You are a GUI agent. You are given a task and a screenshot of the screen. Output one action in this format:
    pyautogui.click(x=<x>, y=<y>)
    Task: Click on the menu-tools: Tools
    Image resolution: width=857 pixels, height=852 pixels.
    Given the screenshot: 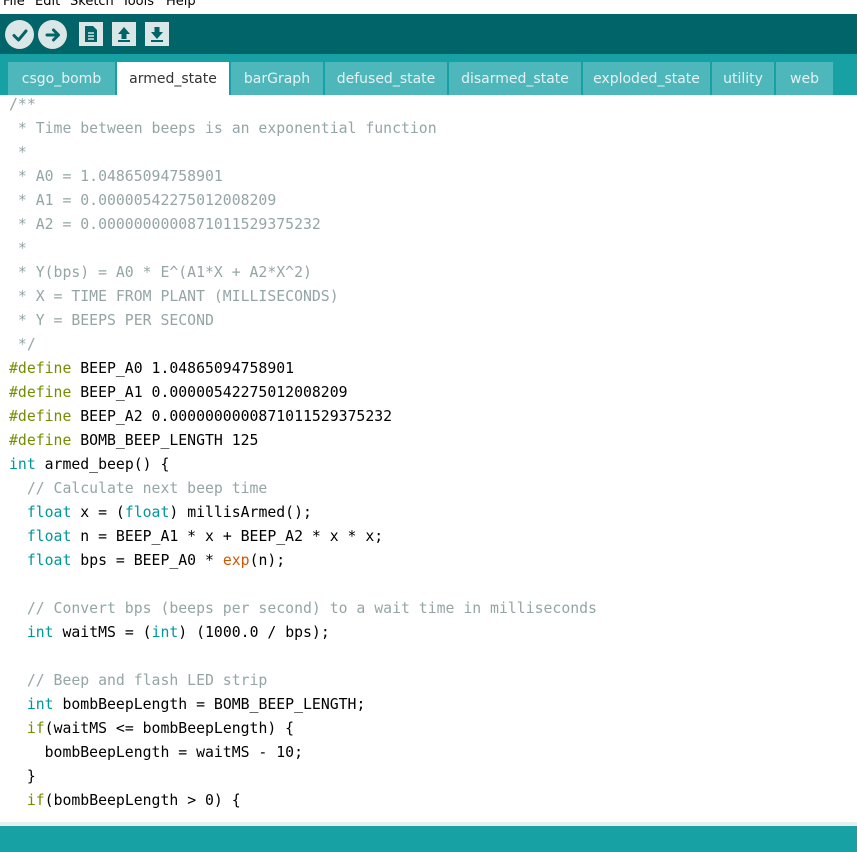 What is the action you would take?
    pyautogui.click(x=138, y=4)
    